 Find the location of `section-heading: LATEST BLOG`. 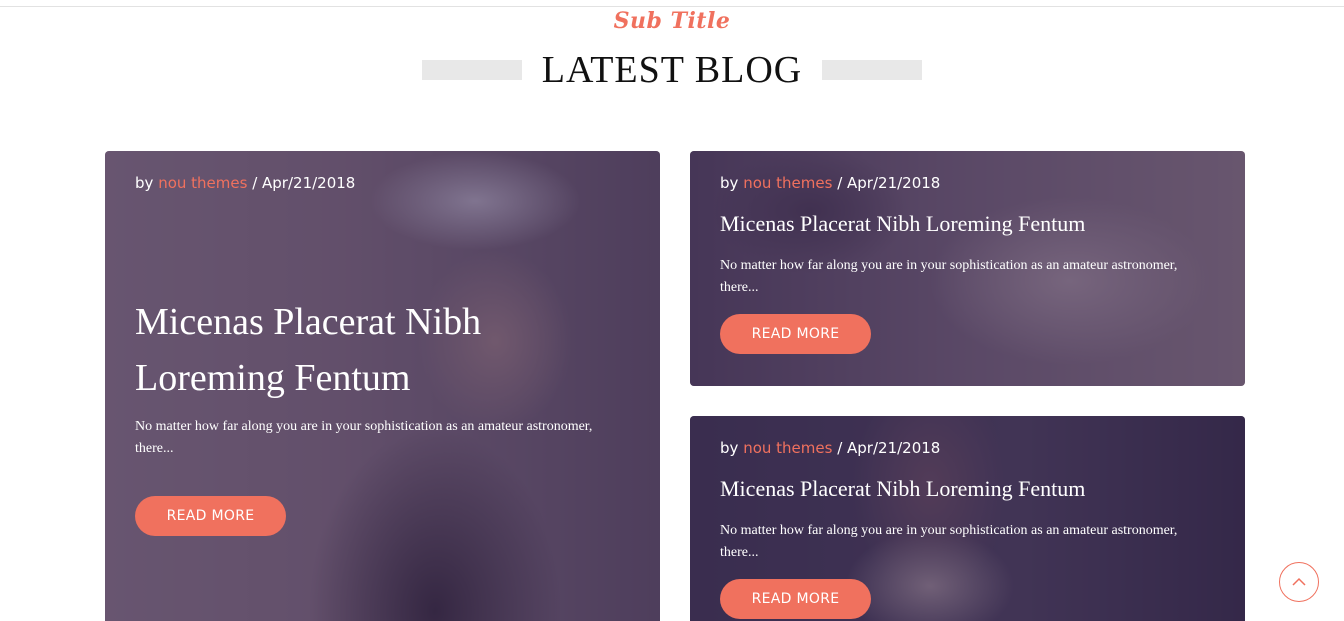

section-heading: LATEST BLOG is located at coordinates (672, 70).